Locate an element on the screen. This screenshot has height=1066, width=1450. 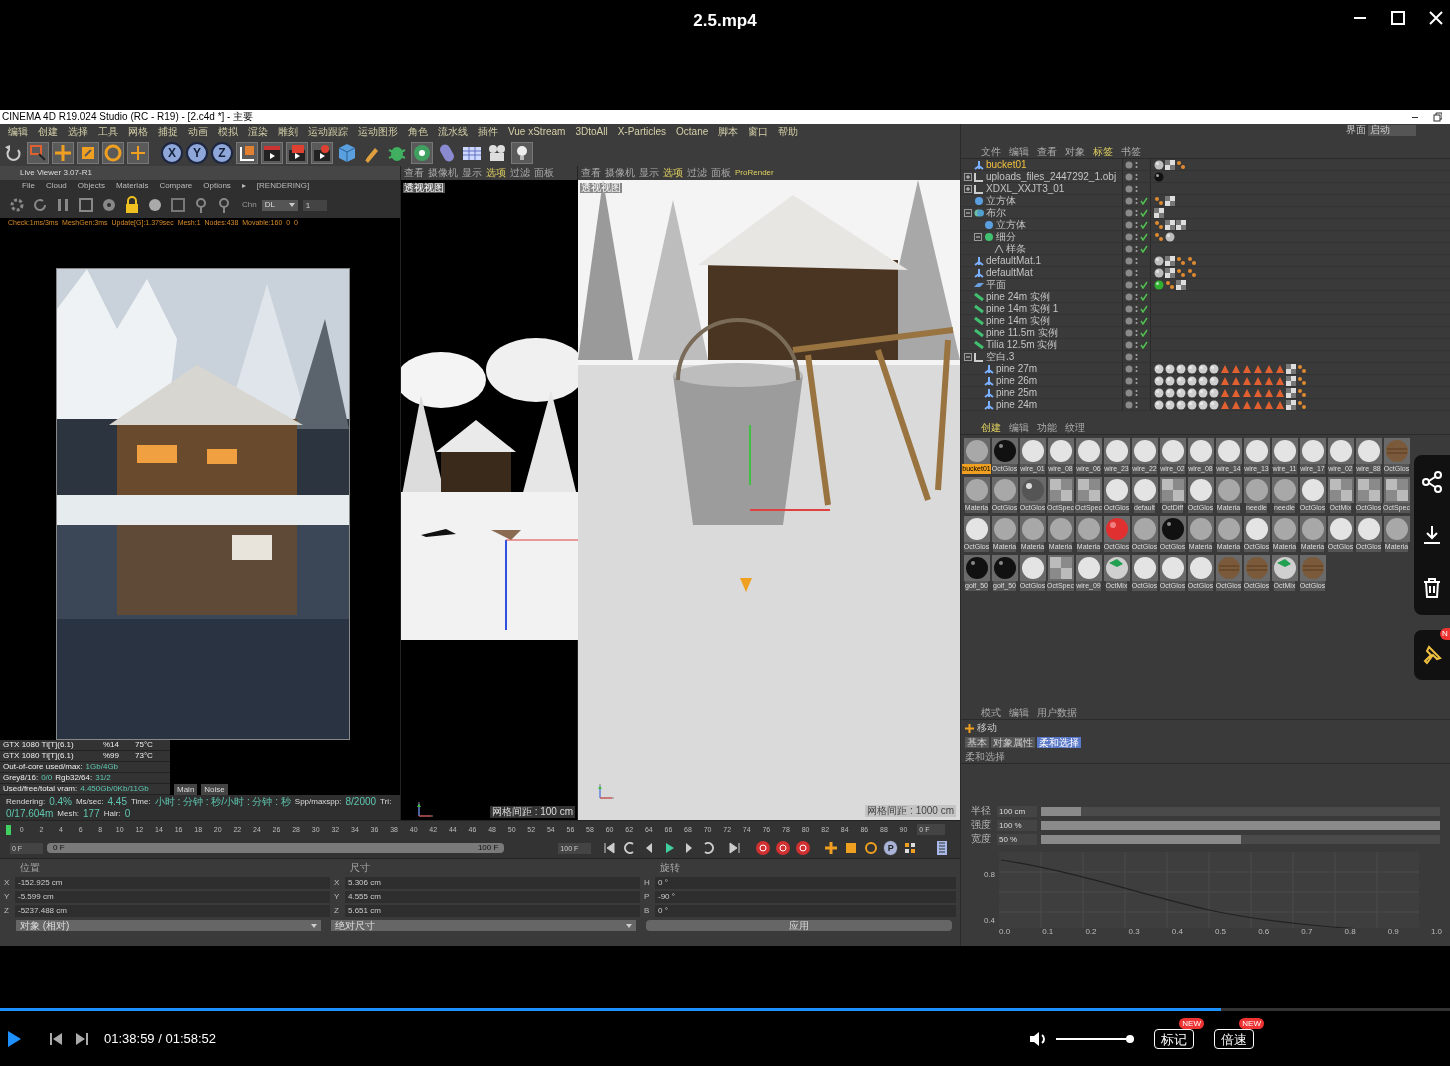
apply-button: 应用 is located at coordinates (799, 925).